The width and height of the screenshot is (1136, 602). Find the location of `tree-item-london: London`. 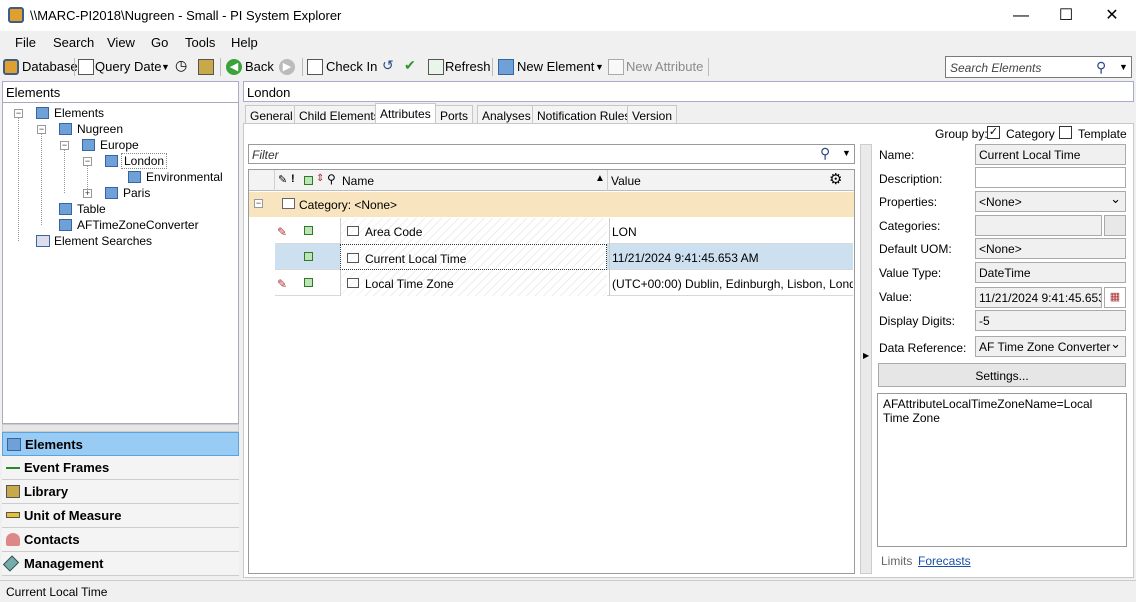

tree-item-london: London is located at coordinates (144, 161).